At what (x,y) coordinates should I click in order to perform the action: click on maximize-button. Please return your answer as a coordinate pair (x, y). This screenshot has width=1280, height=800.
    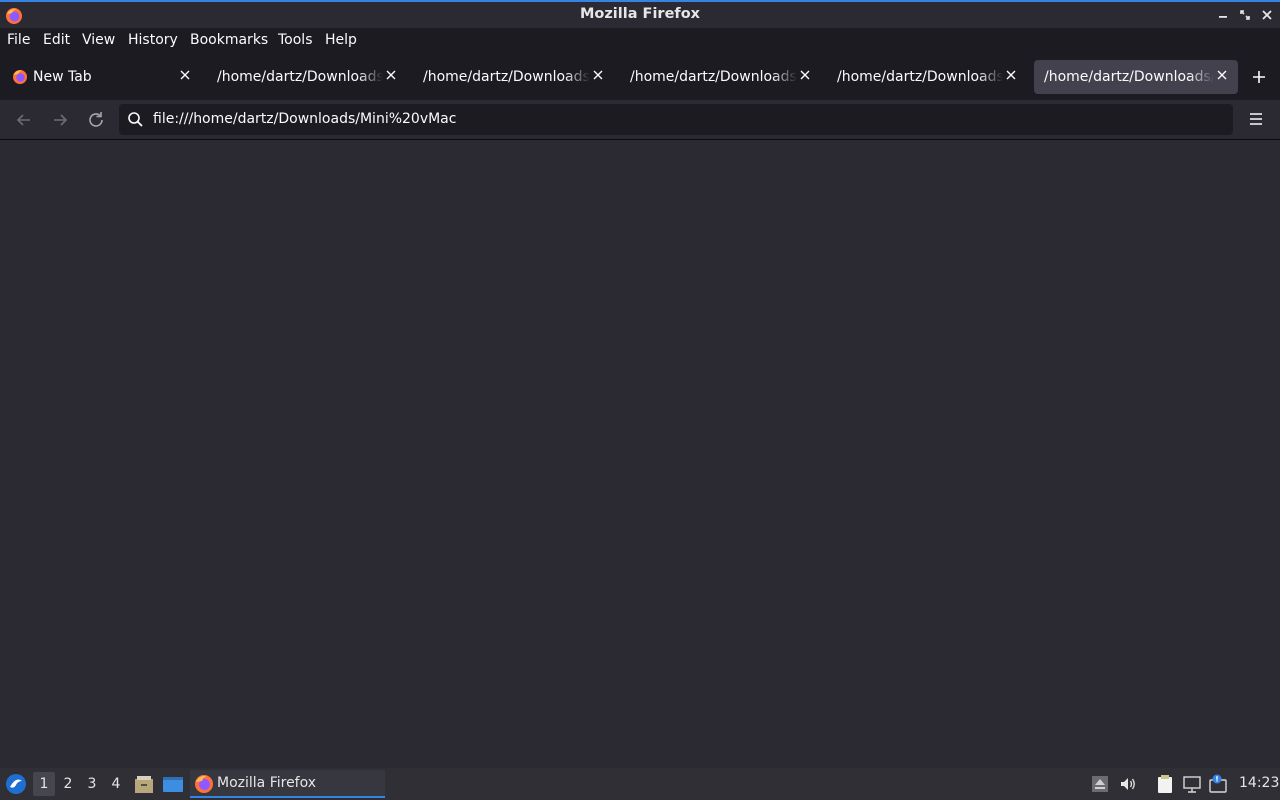
    Looking at the image, I should click on (1245, 15).